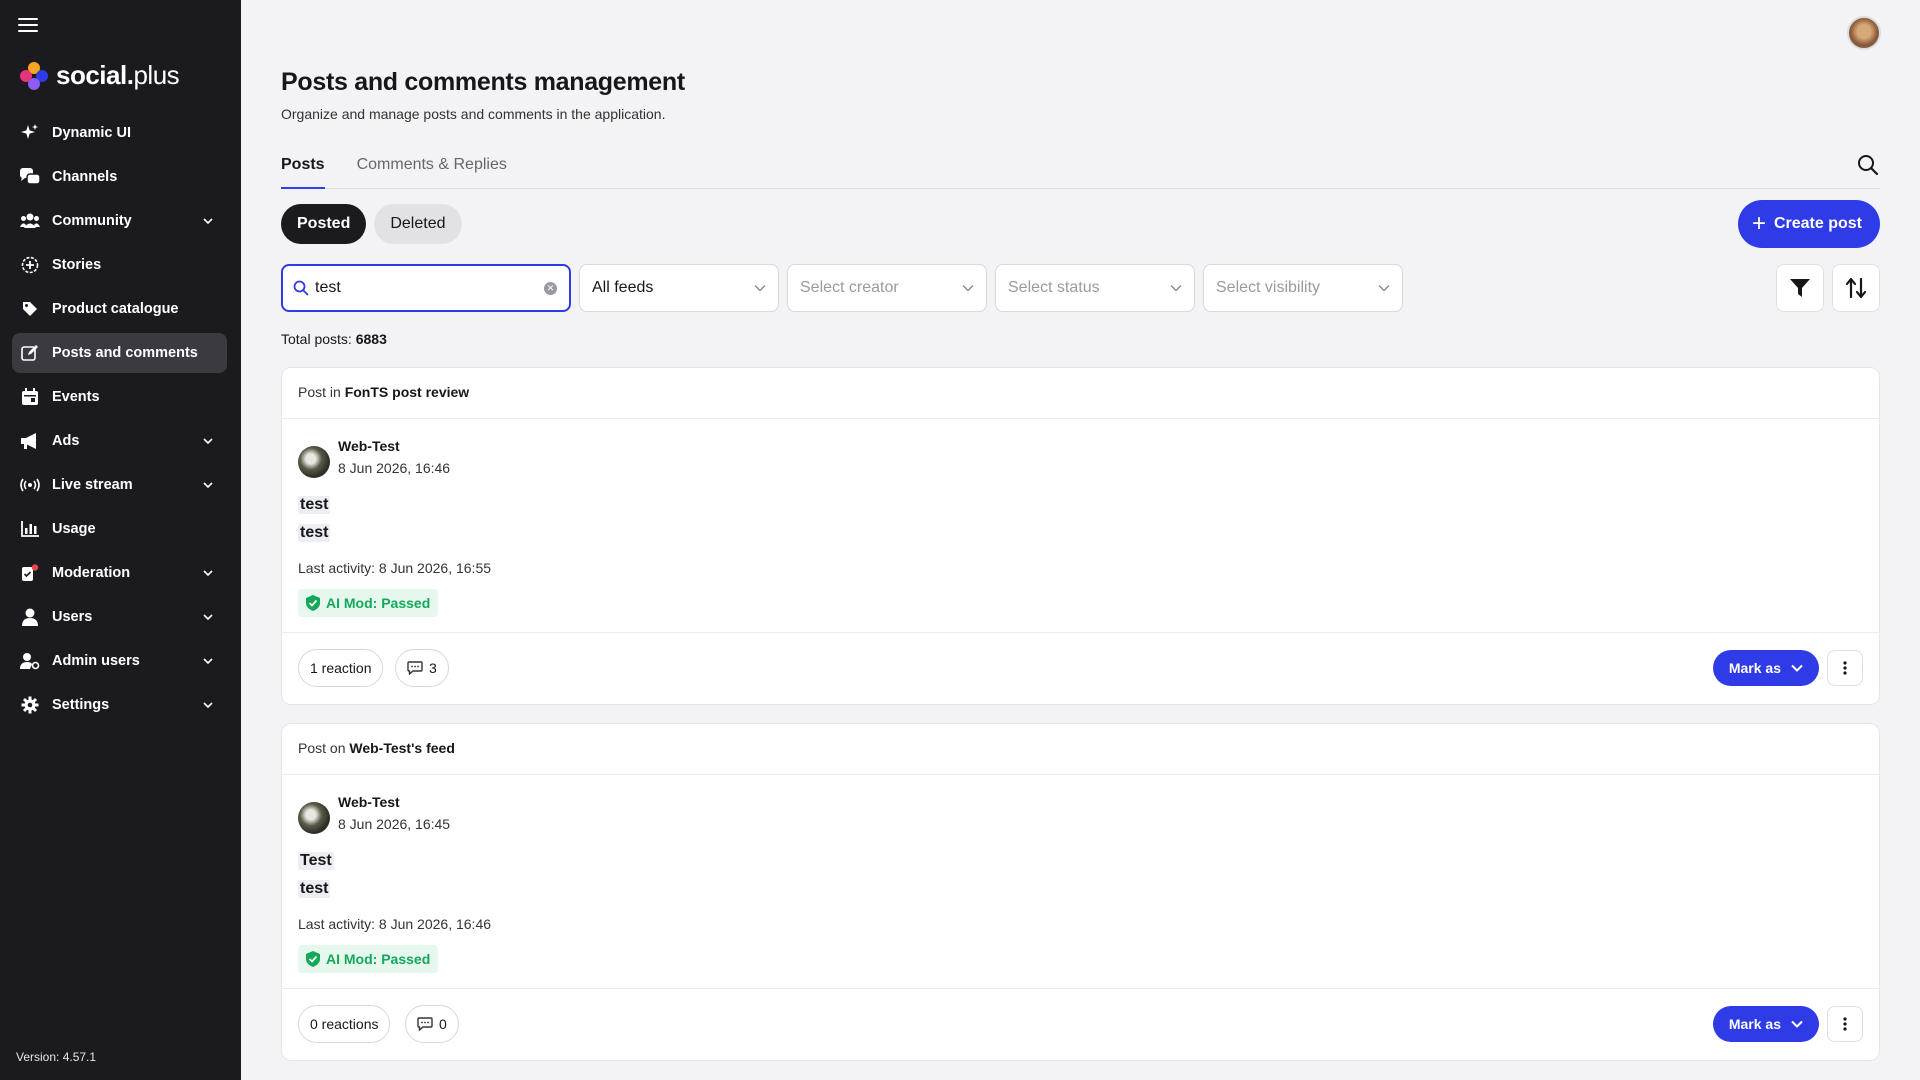  I want to click on sidebar-item-moderation: Moderation, so click(119, 573).